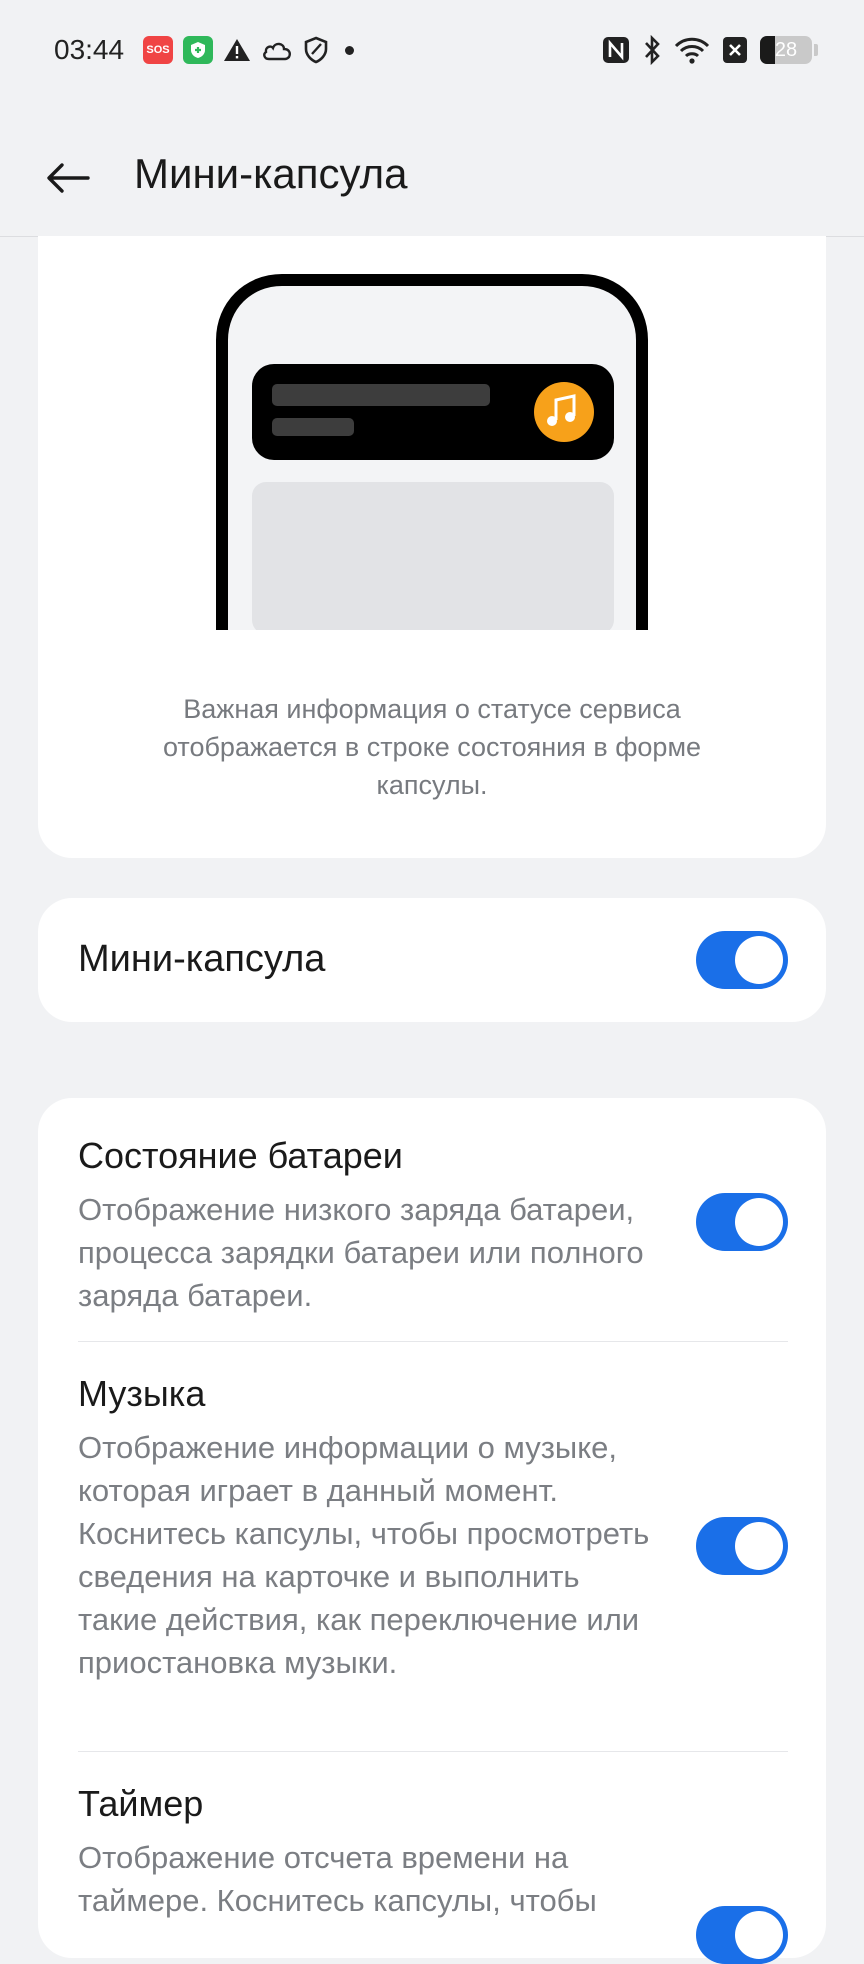  I want to click on main-toggle-switch, so click(742, 960).